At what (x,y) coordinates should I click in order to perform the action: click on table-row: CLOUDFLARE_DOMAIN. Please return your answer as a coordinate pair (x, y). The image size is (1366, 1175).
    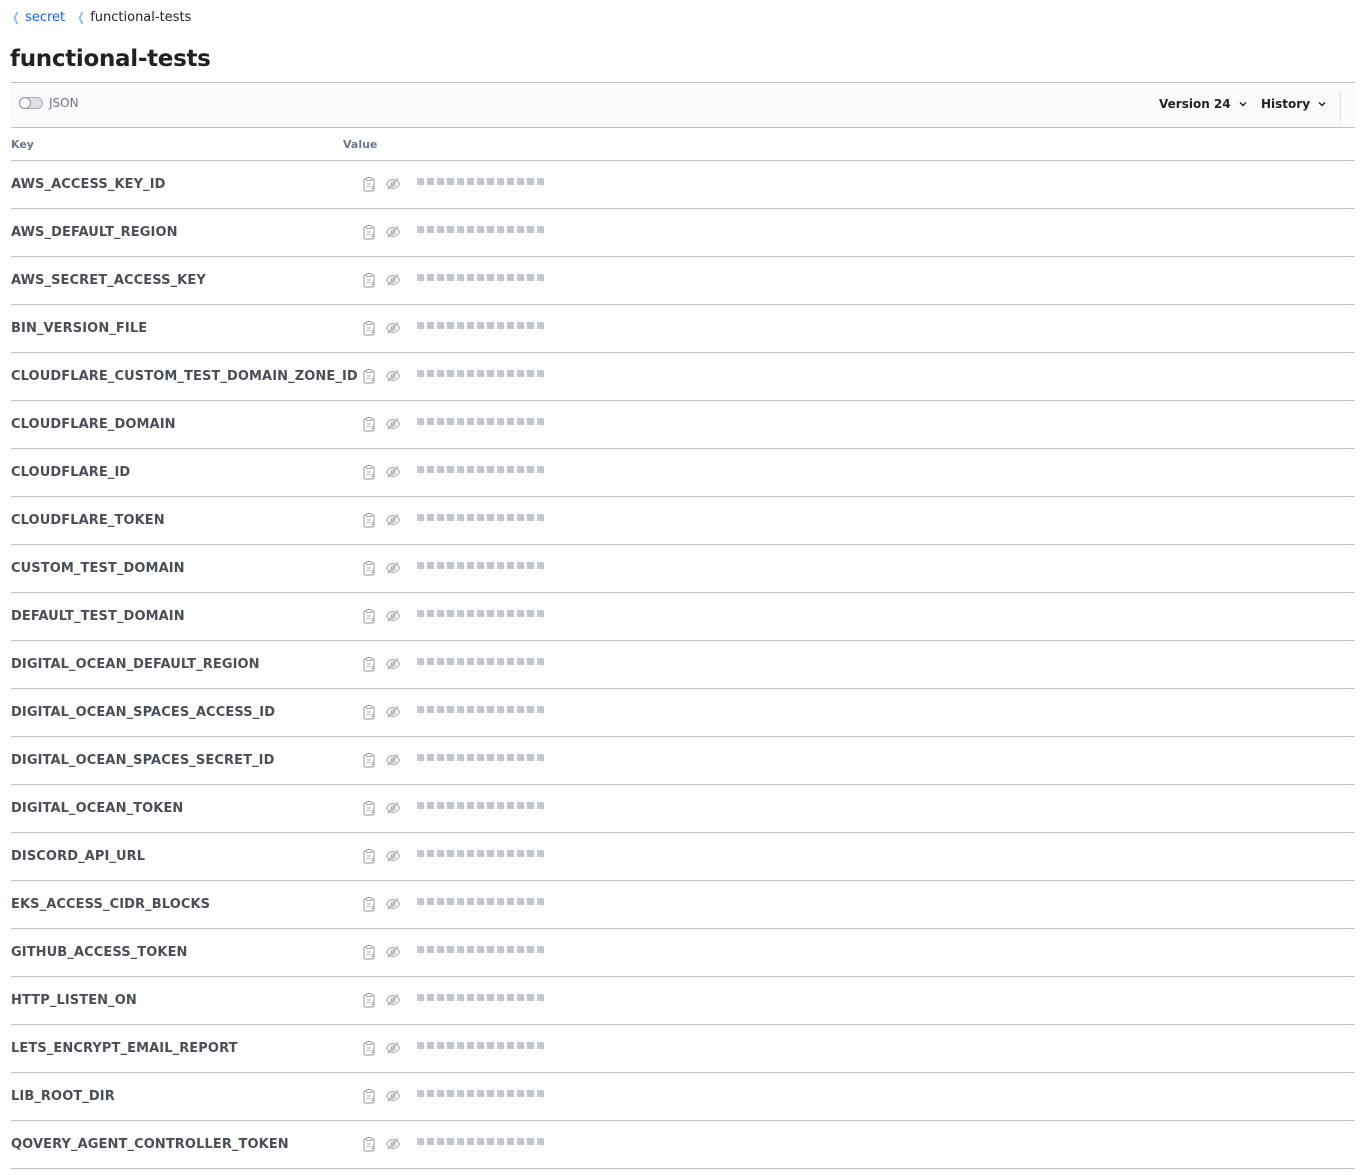
    Looking at the image, I should click on (683, 425).